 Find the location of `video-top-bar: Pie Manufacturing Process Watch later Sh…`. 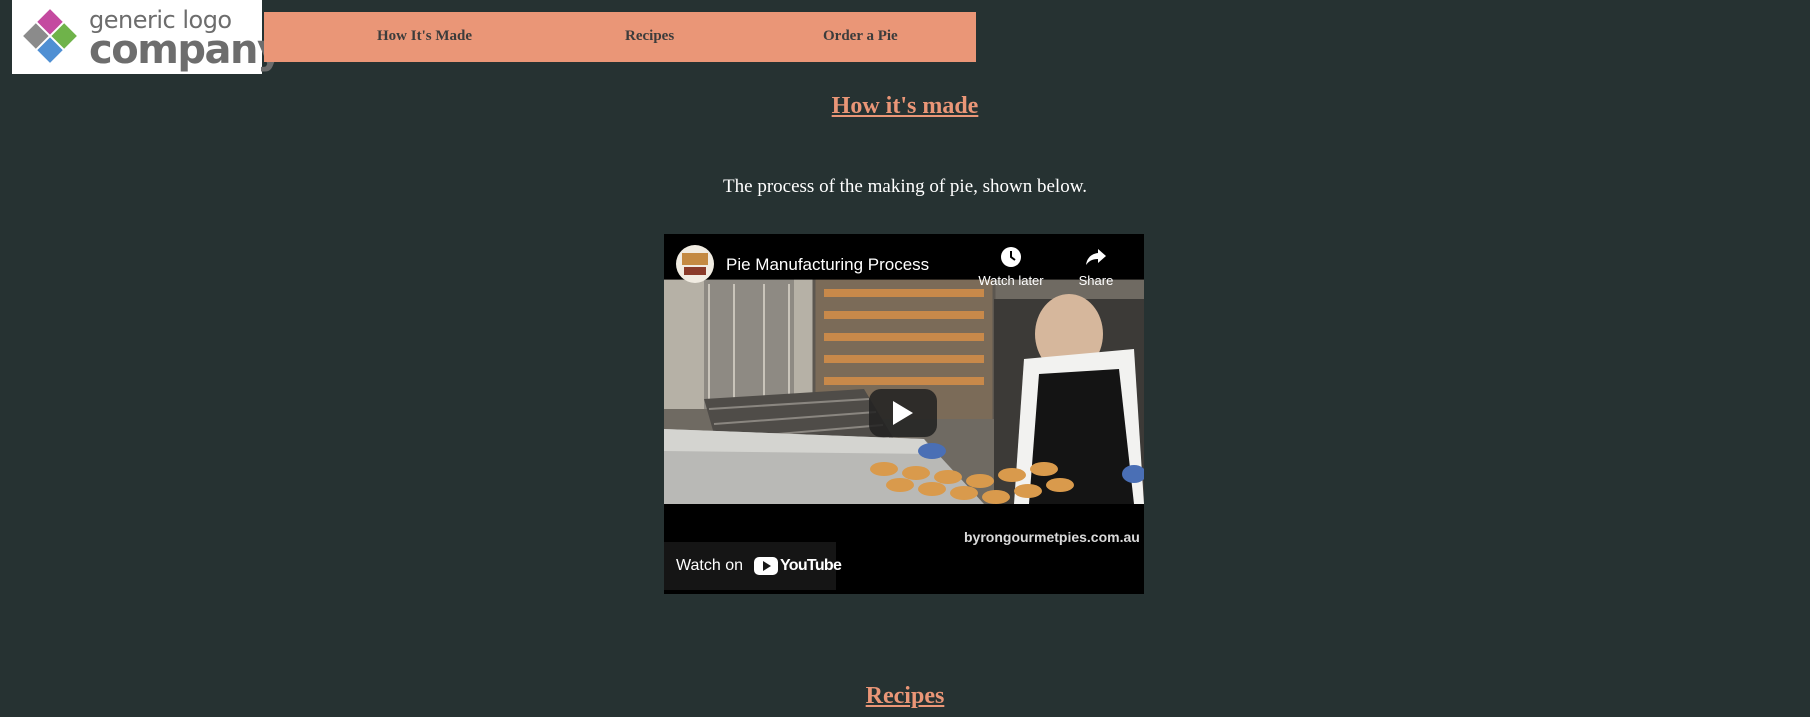

video-top-bar: Pie Manufacturing Process Watch later Sh… is located at coordinates (904, 261).